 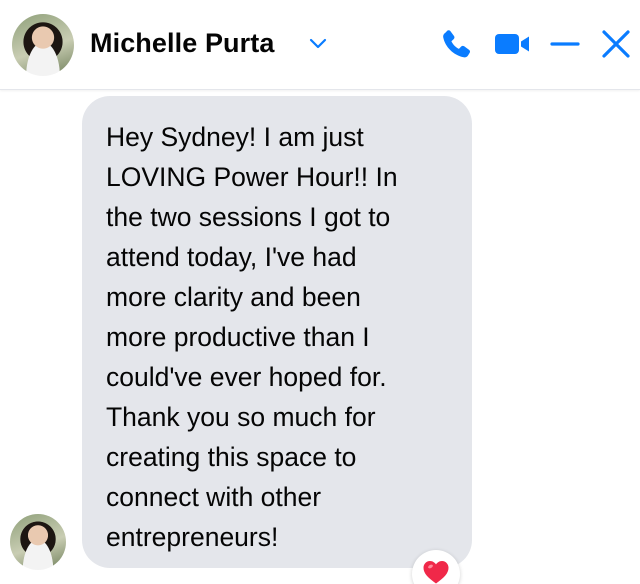 What do you see at coordinates (456, 44) in the screenshot?
I see `phone-icon` at bounding box center [456, 44].